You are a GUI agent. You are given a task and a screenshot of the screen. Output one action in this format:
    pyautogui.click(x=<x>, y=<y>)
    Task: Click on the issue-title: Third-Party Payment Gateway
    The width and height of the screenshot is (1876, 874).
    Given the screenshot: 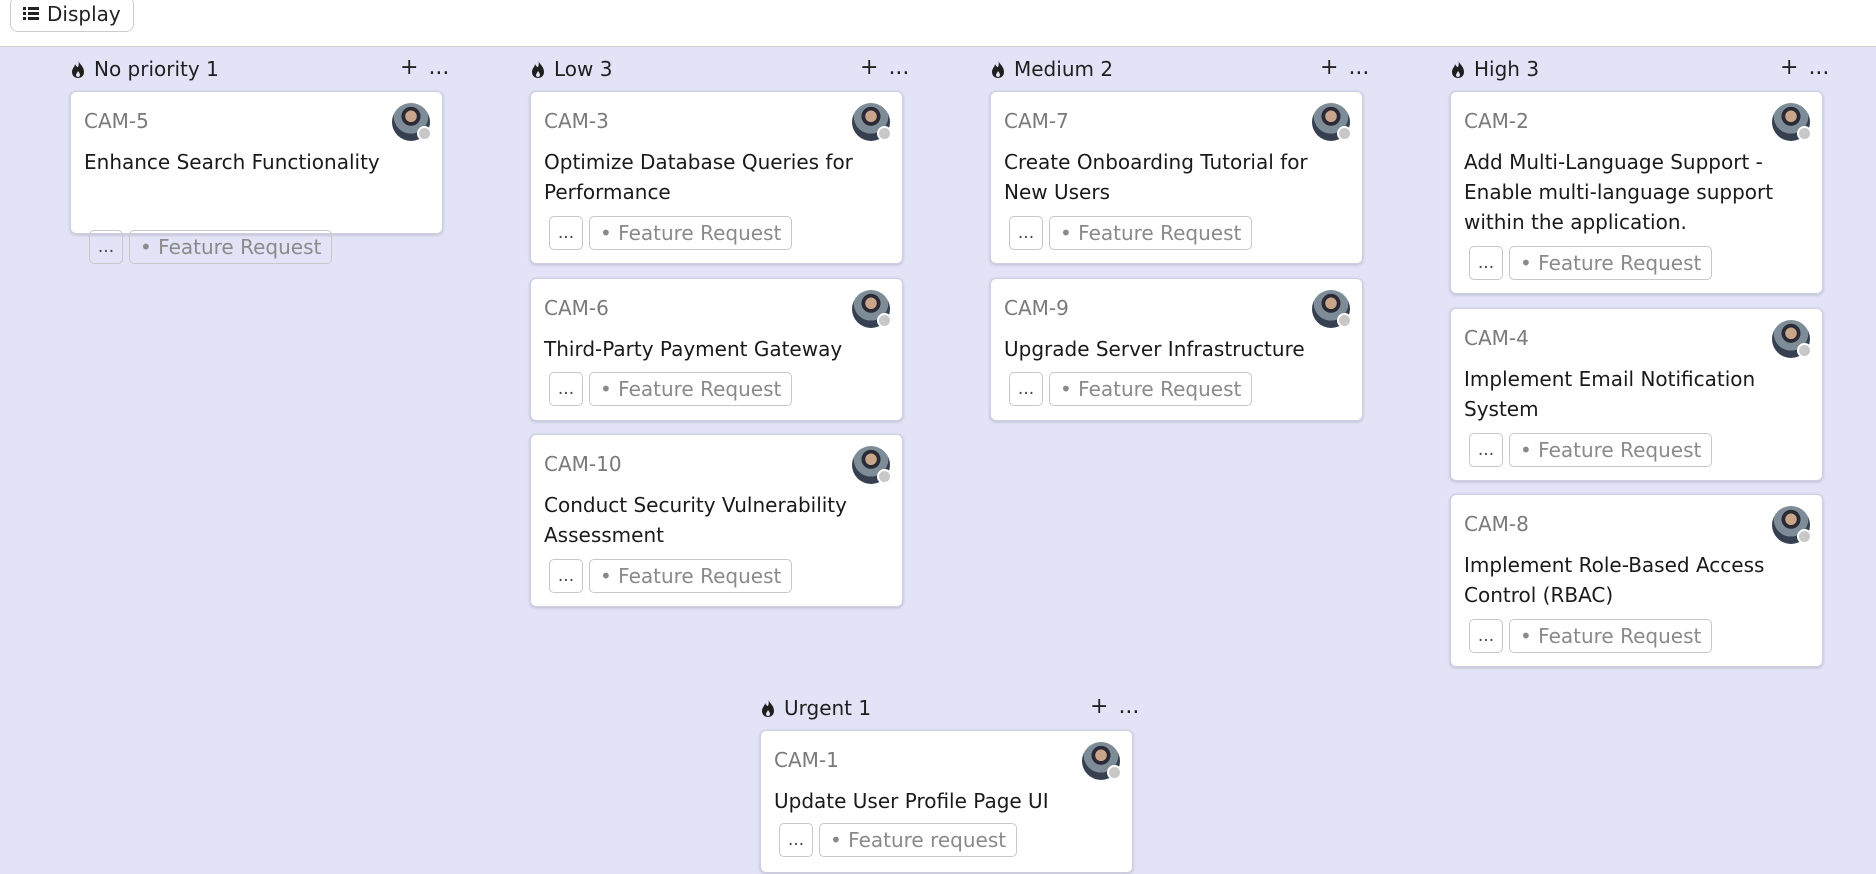 What is the action you would take?
    pyautogui.click(x=693, y=349)
    